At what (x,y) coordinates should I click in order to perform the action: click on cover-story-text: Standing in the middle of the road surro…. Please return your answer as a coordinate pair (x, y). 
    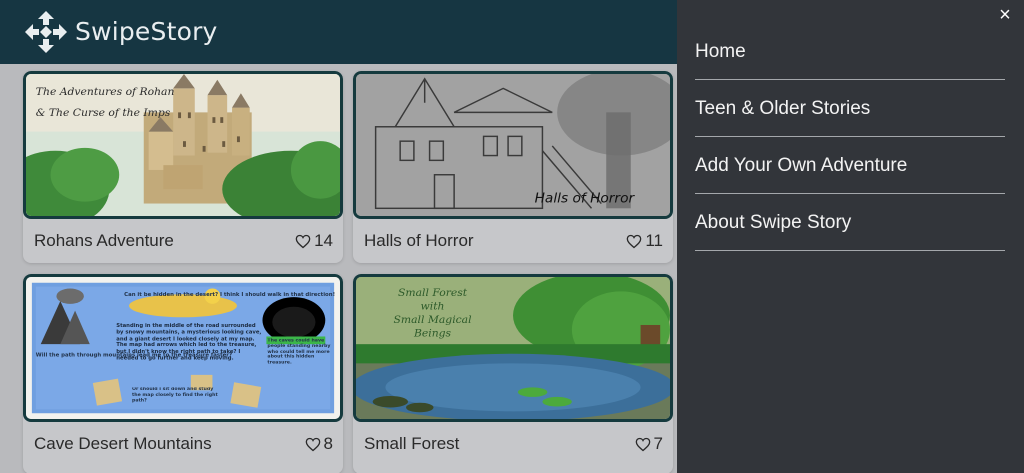
    Looking at the image, I should click on (189, 342).